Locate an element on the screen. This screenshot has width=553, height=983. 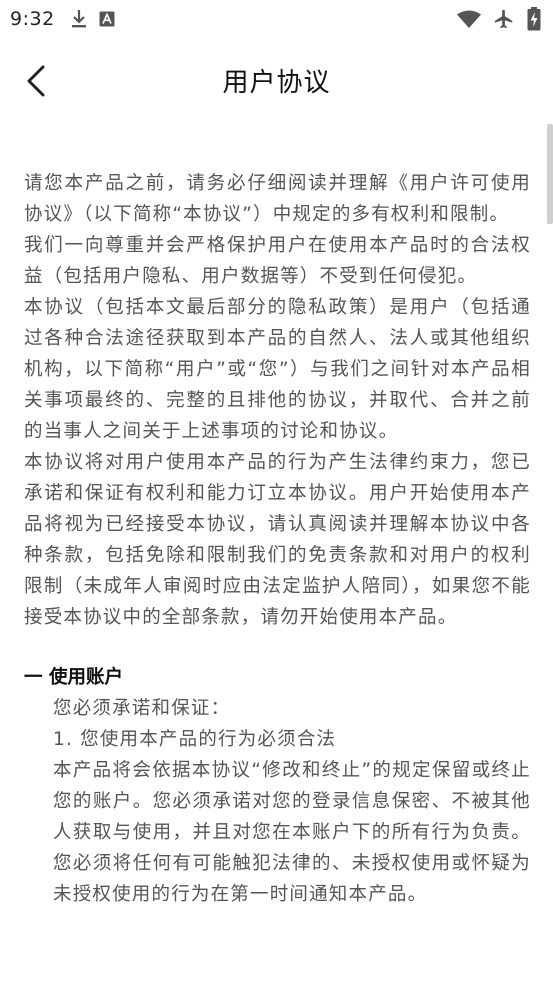
download-icon is located at coordinates (79, 19).